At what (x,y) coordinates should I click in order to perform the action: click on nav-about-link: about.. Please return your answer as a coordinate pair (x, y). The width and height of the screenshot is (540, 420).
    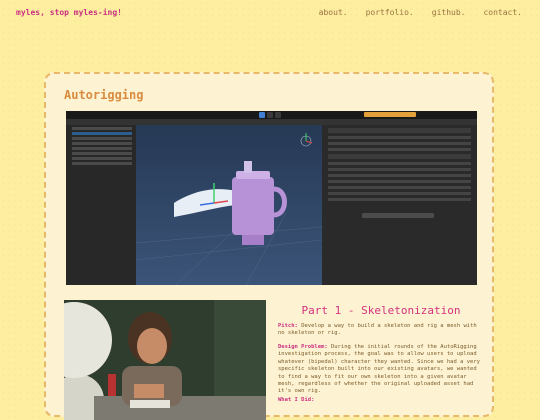
    Looking at the image, I should click on (333, 12).